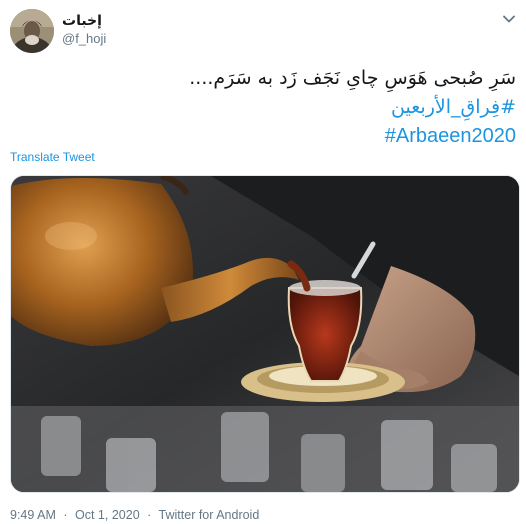 The height and width of the screenshot is (524, 526). I want to click on tweet-date: Oct 1, 2020, so click(107, 515).